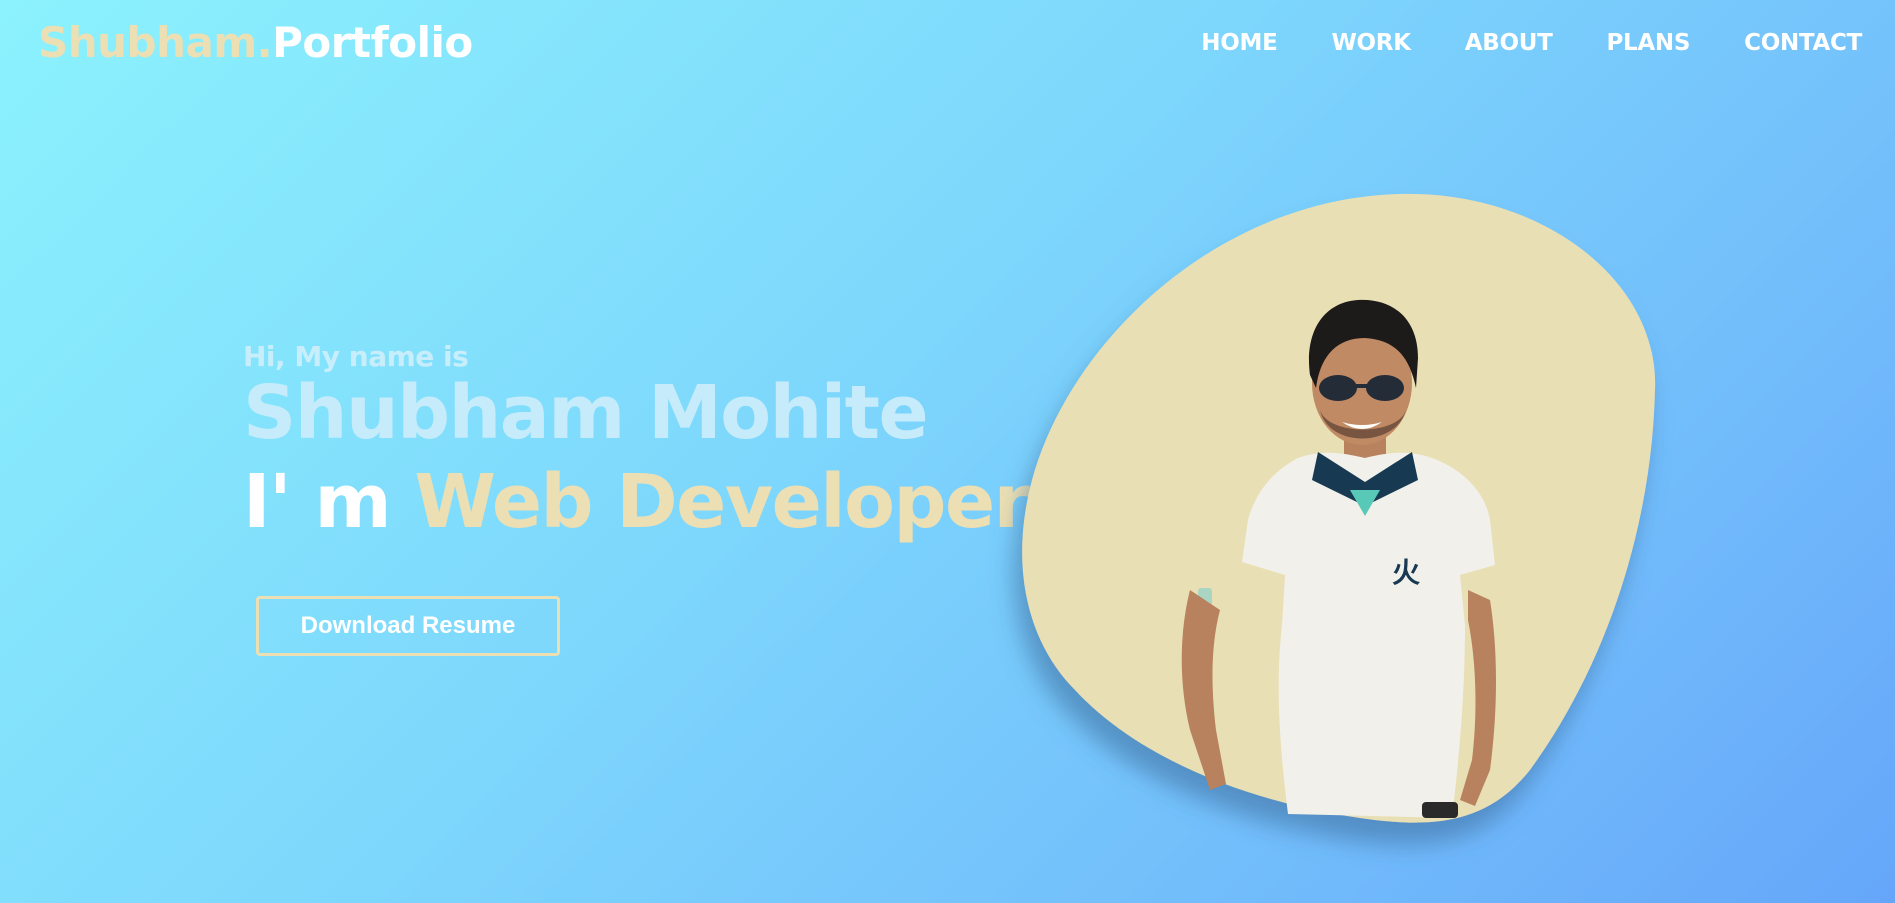 Image resolution: width=1895 pixels, height=903 pixels. I want to click on nav-link-about: ABOUT, so click(1509, 43).